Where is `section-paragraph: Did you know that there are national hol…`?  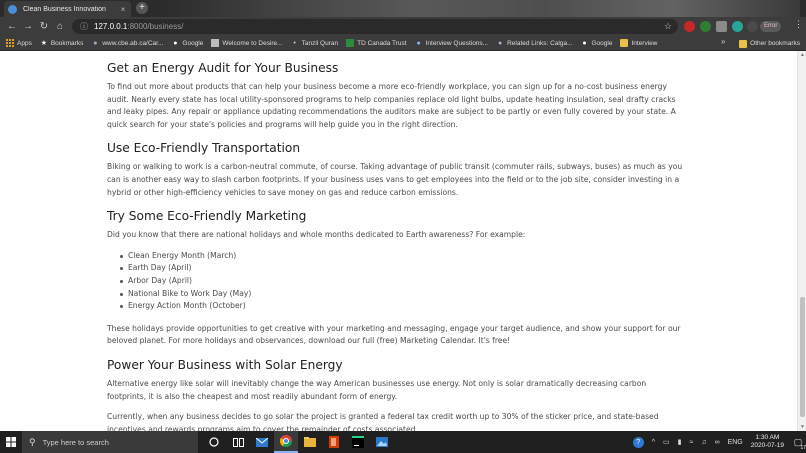
section-paragraph: Did you know that there are national hol… is located at coordinates (316, 235).